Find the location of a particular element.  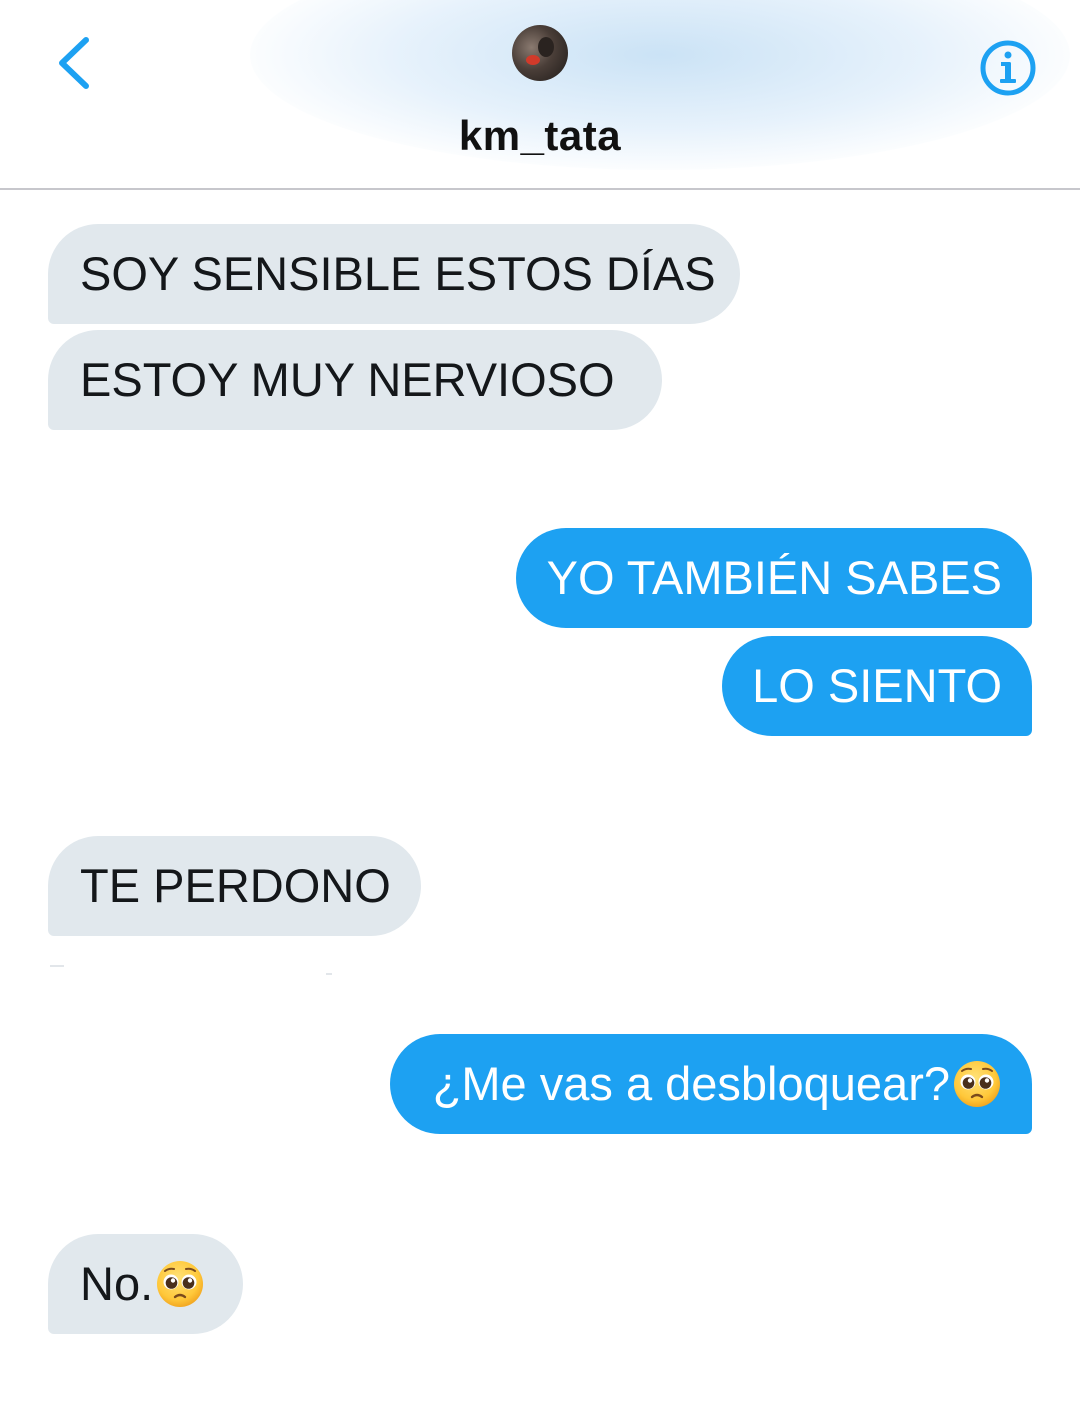

message-text: No. is located at coordinates (117, 1283).